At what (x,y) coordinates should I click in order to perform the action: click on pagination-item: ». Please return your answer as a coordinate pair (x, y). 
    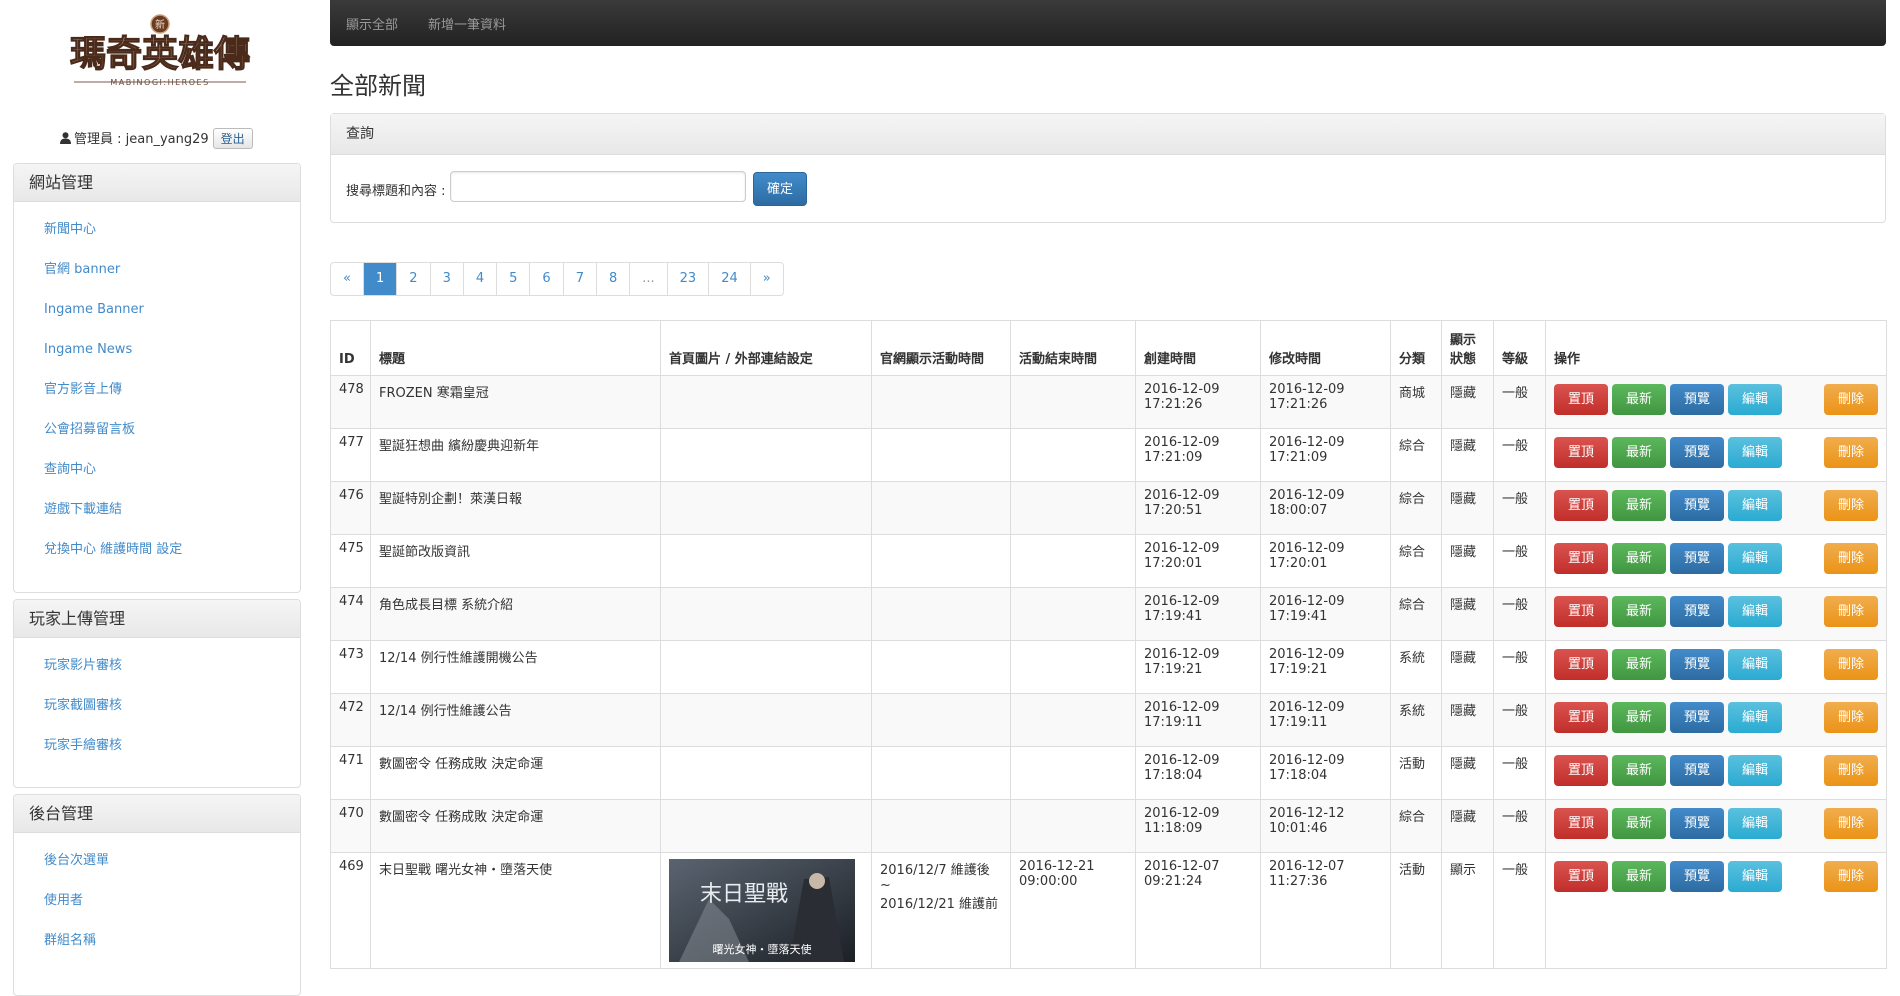
    Looking at the image, I should click on (767, 279).